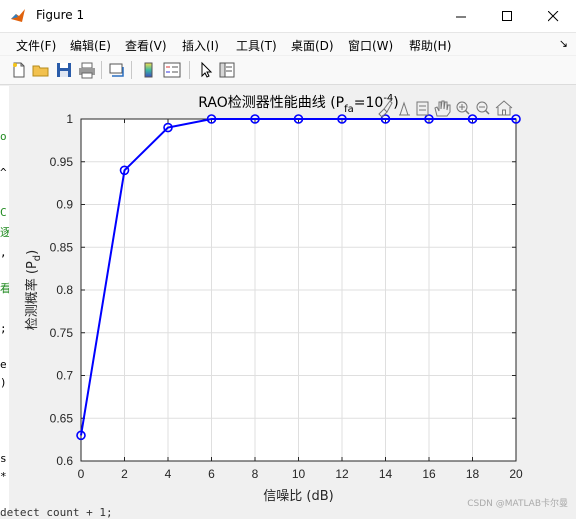 Image resolution: width=576 pixels, height=519 pixels. Describe the element at coordinates (172, 70) in the screenshot. I see `legend-icon` at that location.